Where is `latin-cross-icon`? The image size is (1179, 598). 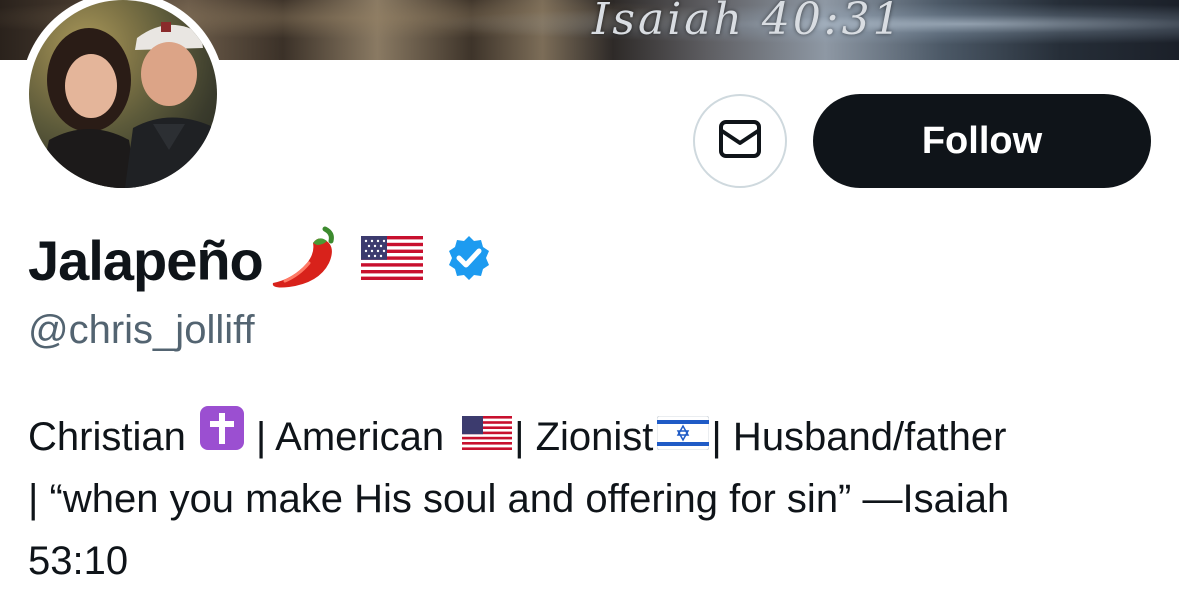 latin-cross-icon is located at coordinates (221, 437).